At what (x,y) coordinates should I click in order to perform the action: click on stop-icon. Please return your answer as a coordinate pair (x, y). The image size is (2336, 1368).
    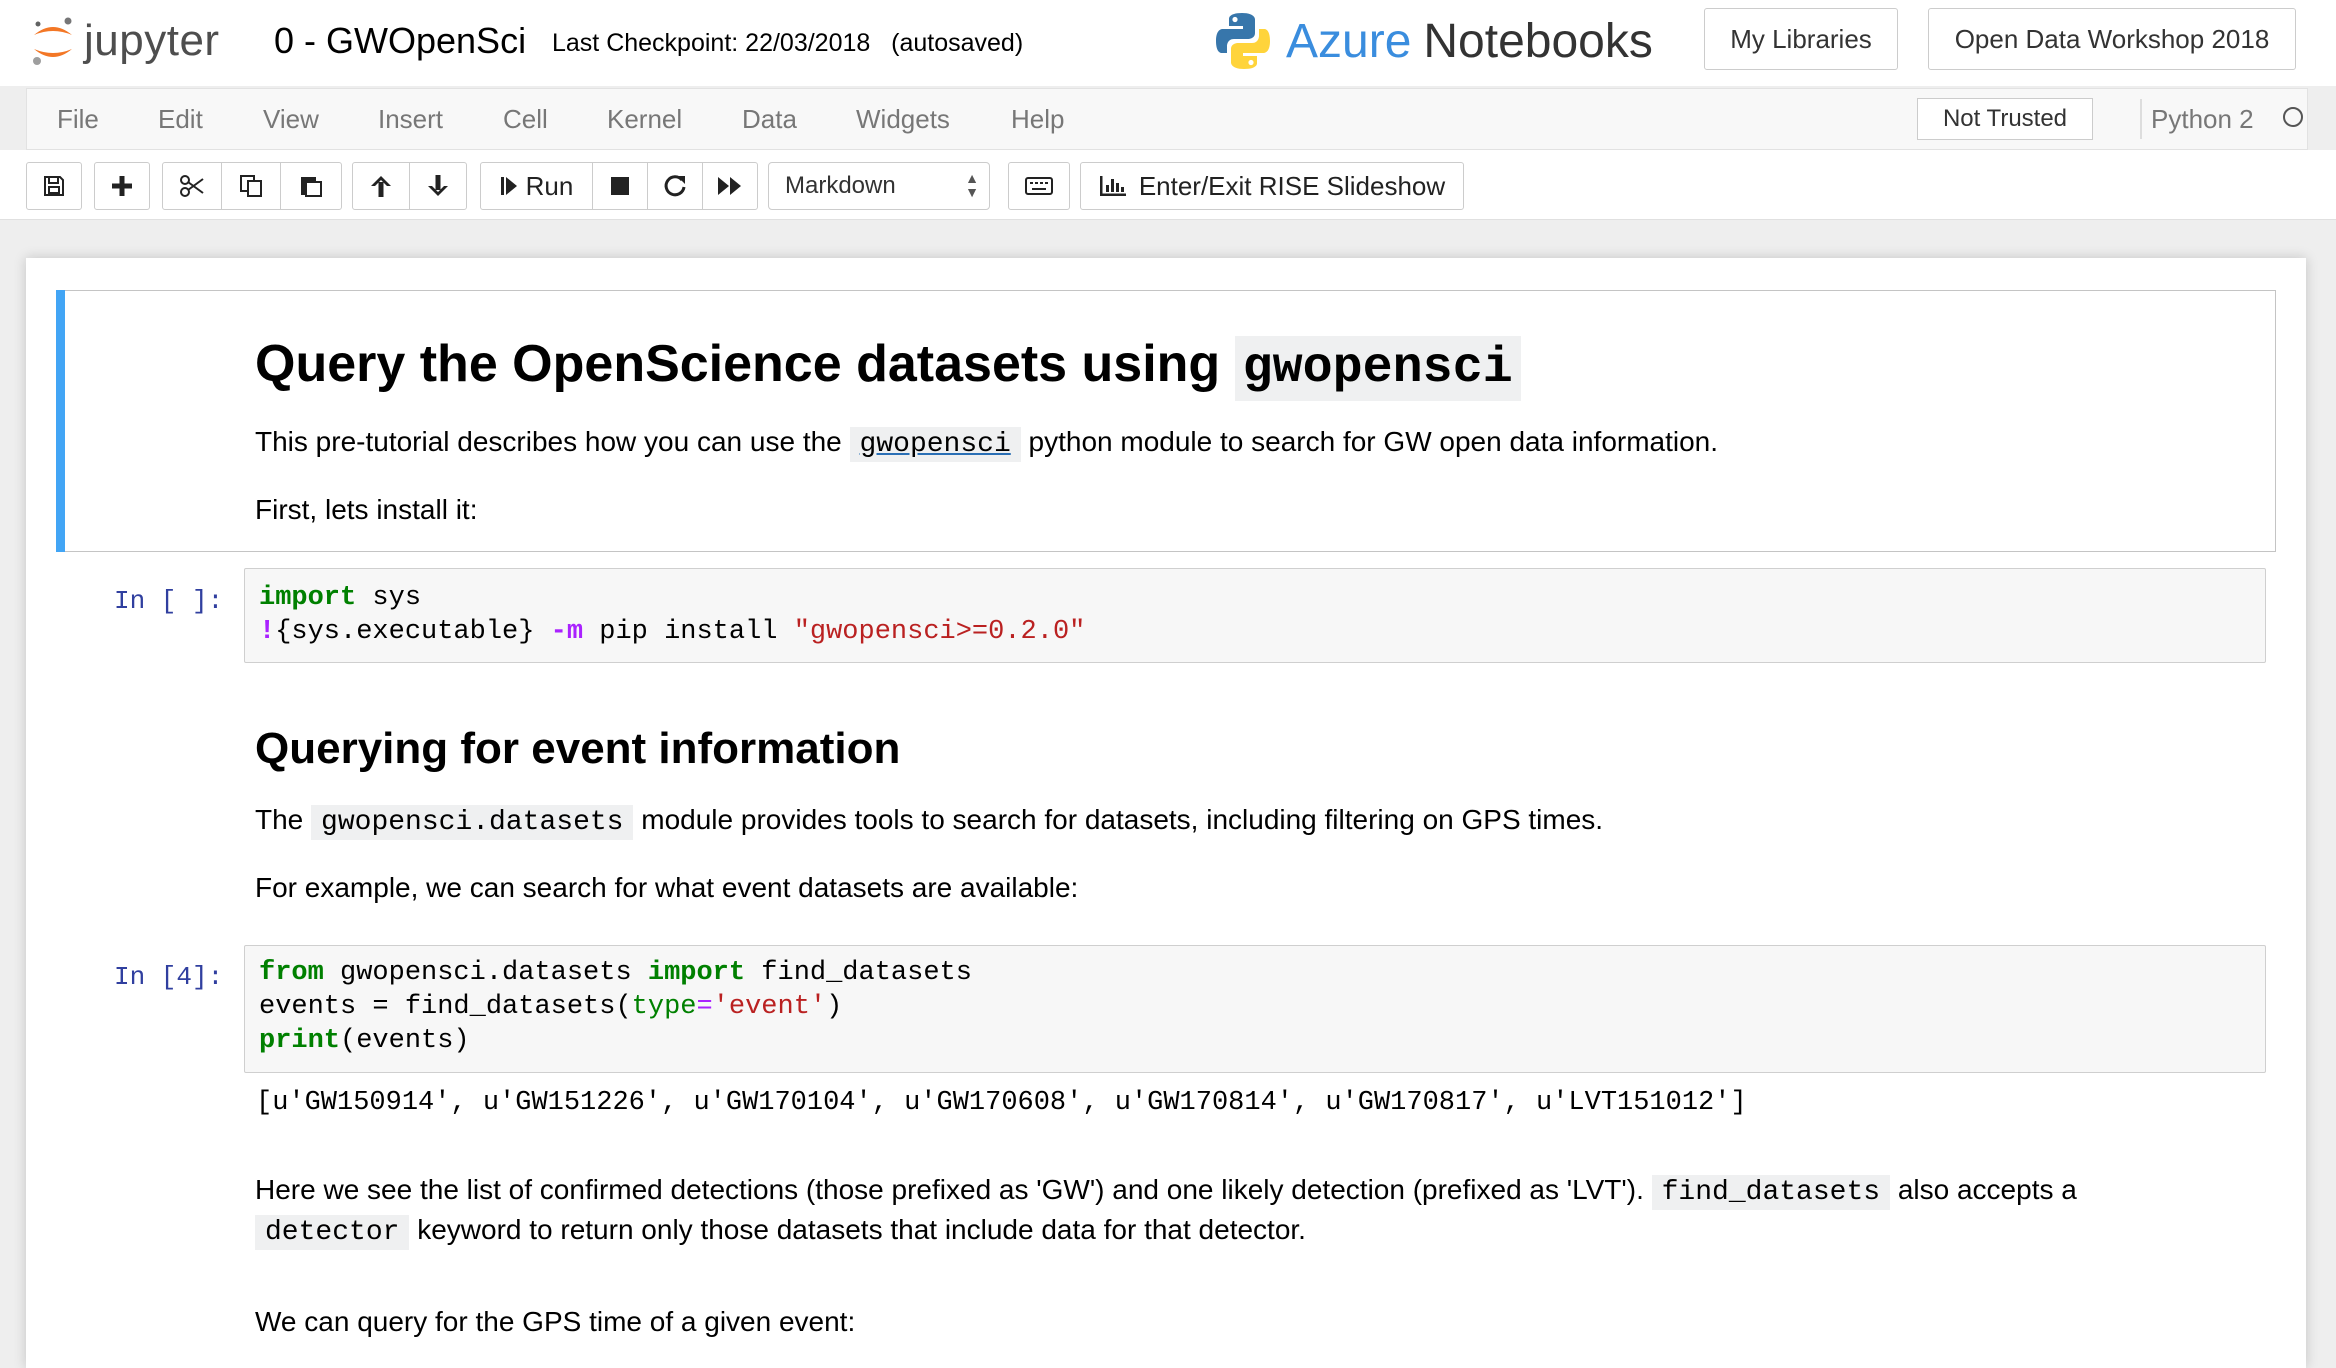
    Looking at the image, I should click on (620, 186).